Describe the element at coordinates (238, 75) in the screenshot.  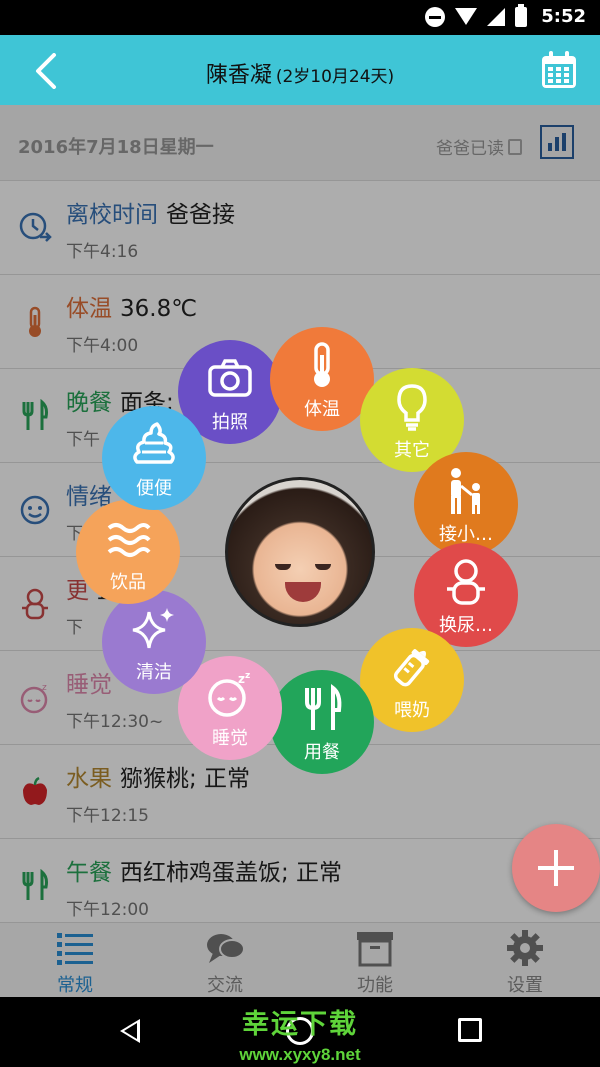
I see `child-name: 陳香凝` at that location.